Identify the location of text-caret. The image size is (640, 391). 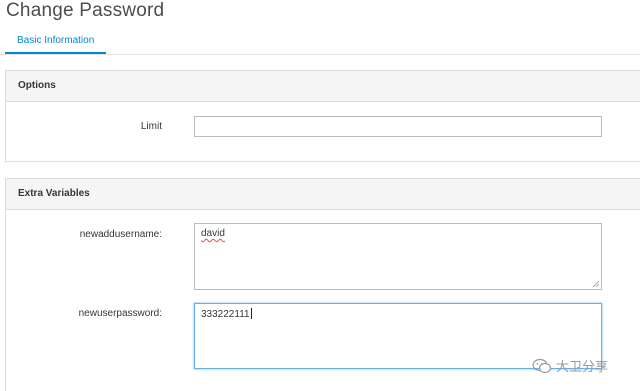
(251, 313).